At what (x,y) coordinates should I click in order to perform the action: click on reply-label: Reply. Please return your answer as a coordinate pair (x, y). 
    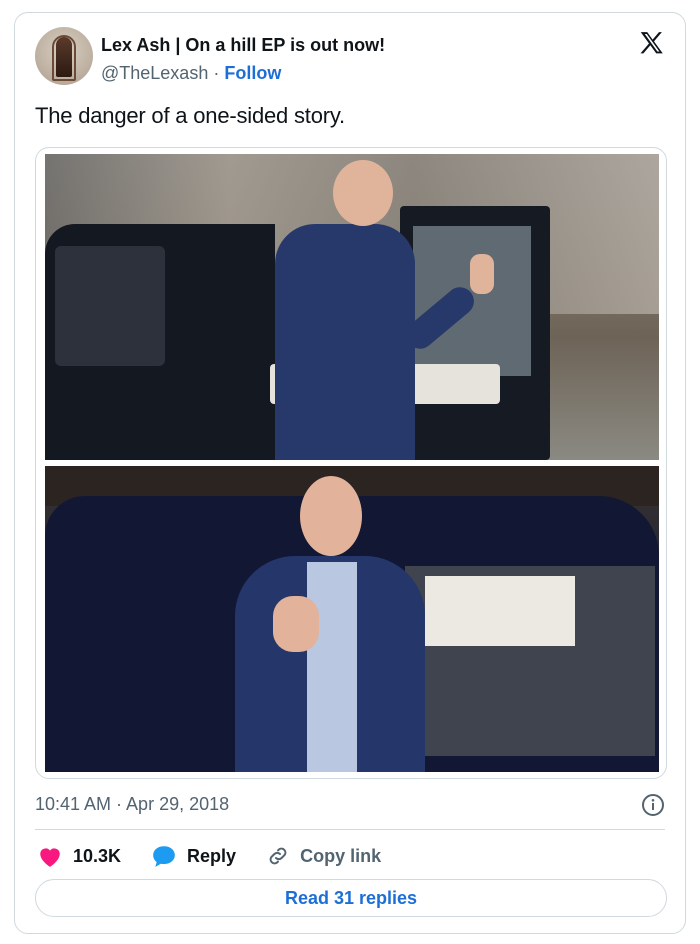
    Looking at the image, I should click on (212, 855).